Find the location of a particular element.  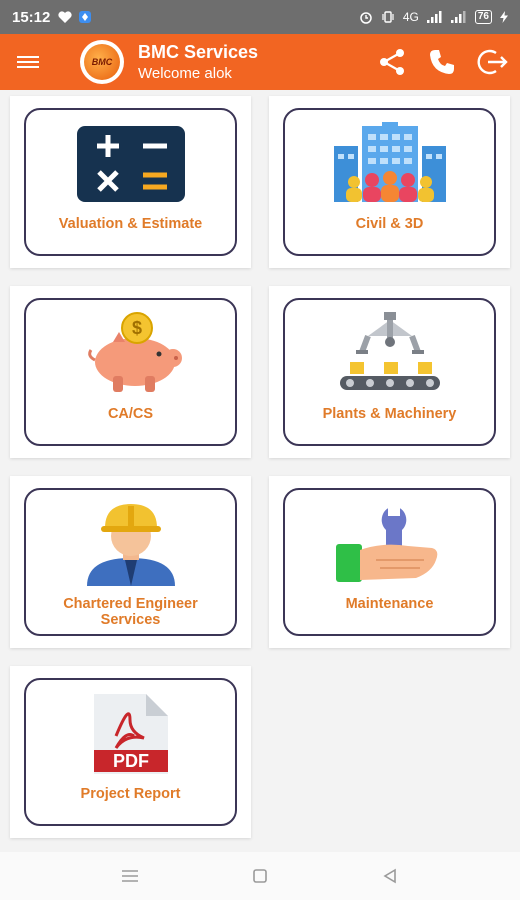

alarm-icon is located at coordinates (366, 17).